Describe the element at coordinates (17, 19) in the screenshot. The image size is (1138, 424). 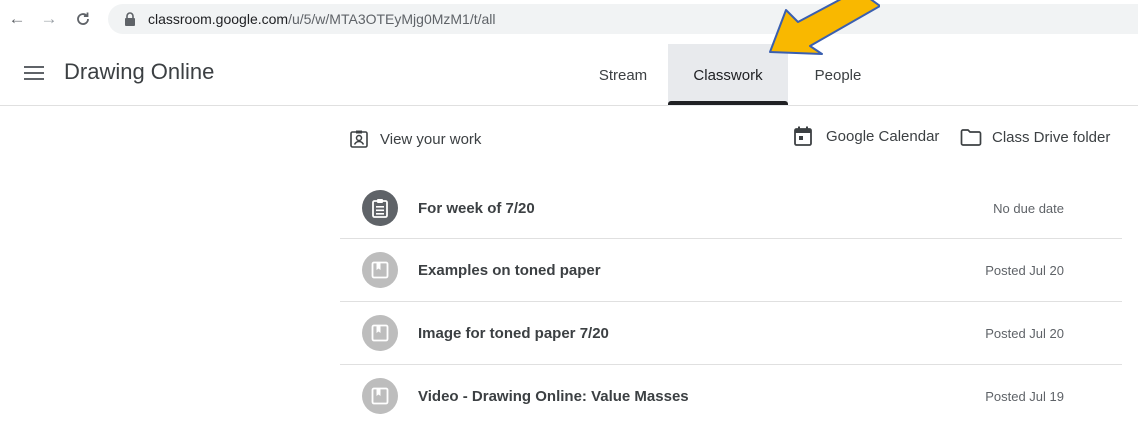
I see `arrow-left-icon: ←` at that location.